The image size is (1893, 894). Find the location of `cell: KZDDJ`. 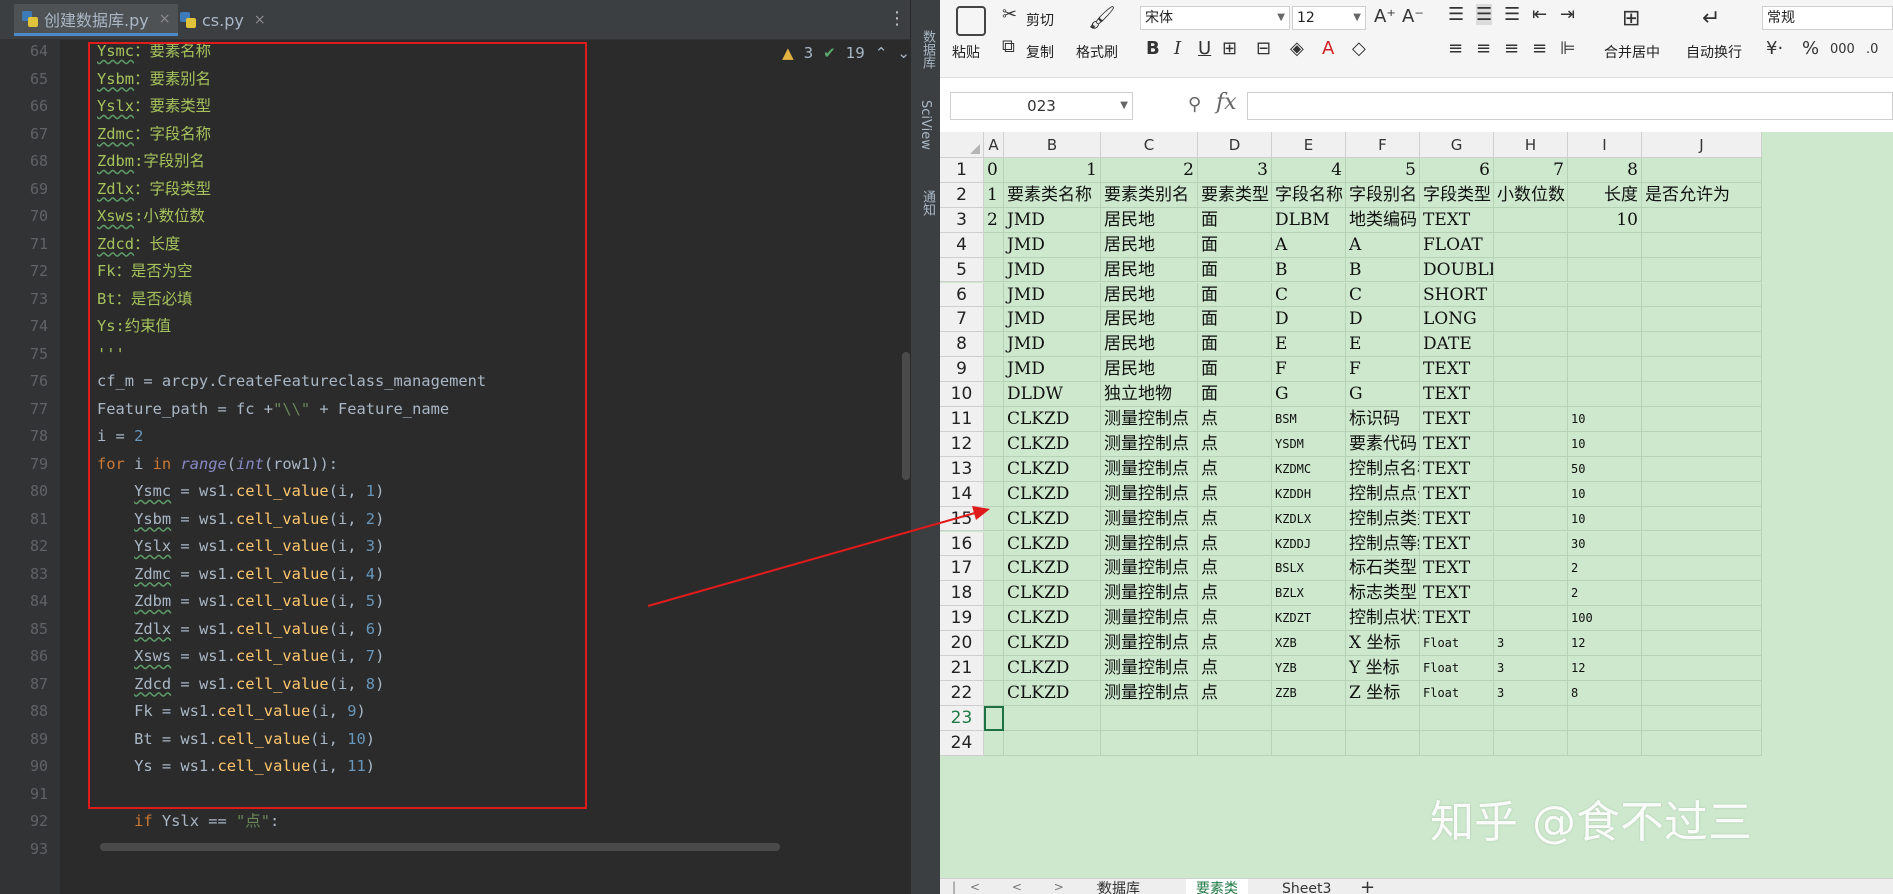

cell: KZDDJ is located at coordinates (1309, 544).